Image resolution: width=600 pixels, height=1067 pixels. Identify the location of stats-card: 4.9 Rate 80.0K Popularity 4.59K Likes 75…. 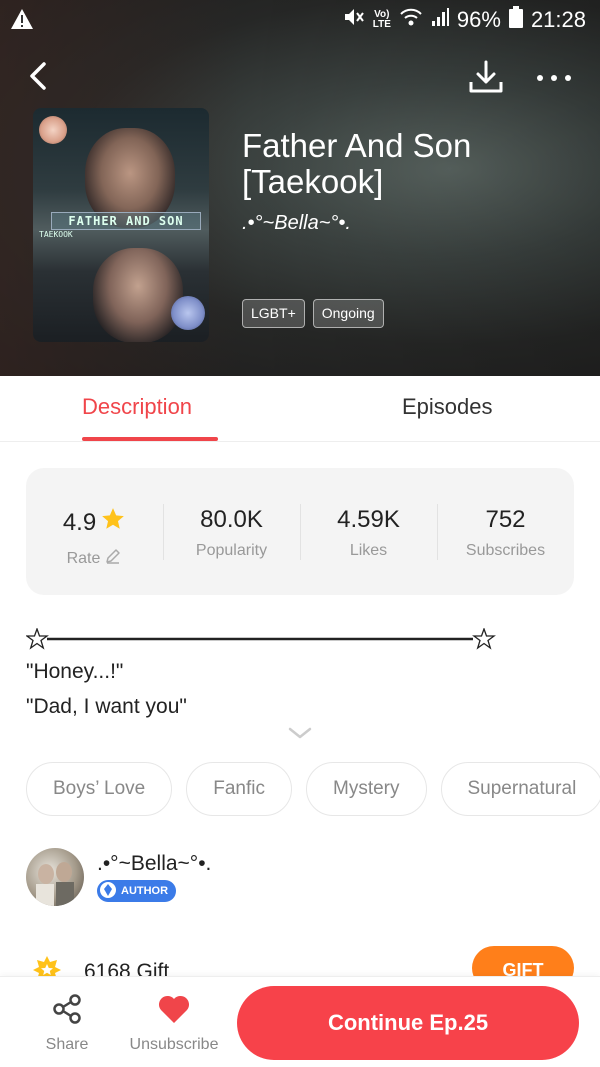
(300, 531).